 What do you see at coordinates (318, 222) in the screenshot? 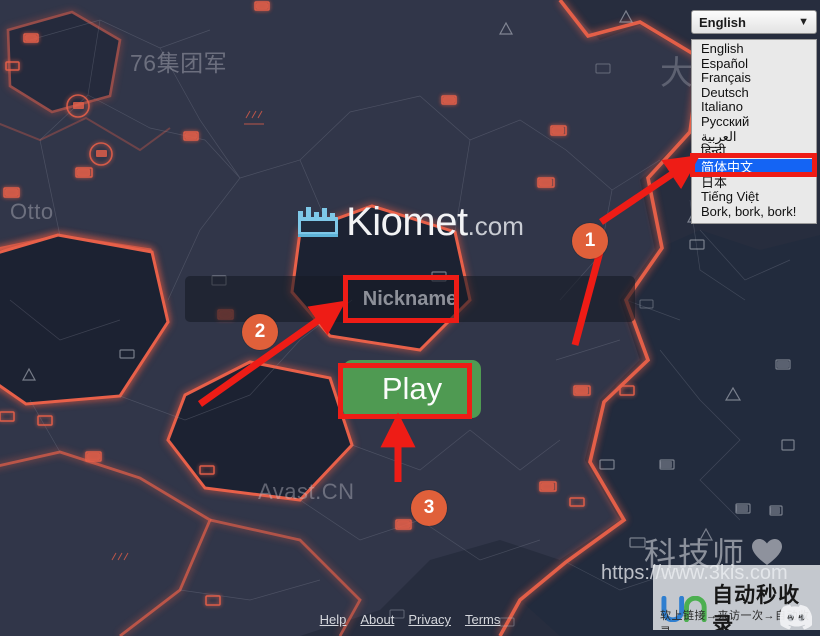
I see `battleship-icon` at bounding box center [318, 222].